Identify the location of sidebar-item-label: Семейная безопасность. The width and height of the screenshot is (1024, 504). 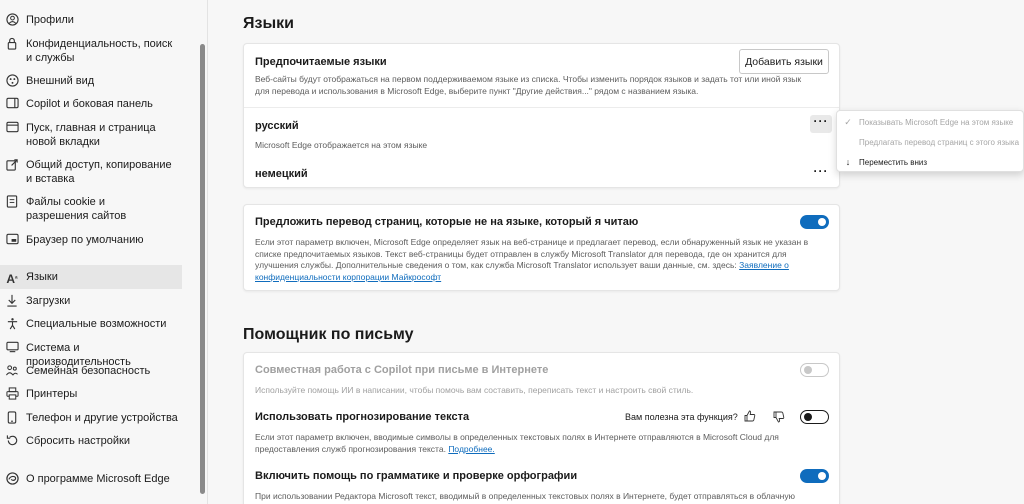
(88, 371).